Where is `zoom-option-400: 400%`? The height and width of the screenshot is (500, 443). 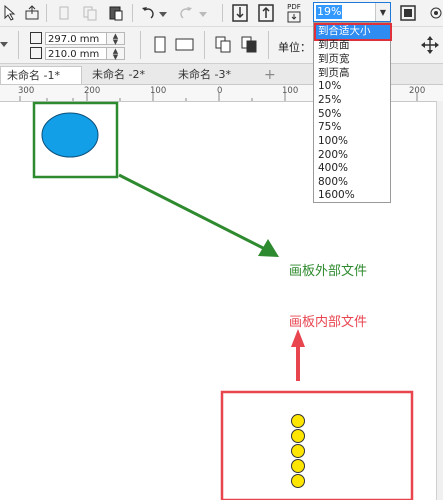 zoom-option-400: 400% is located at coordinates (353, 169).